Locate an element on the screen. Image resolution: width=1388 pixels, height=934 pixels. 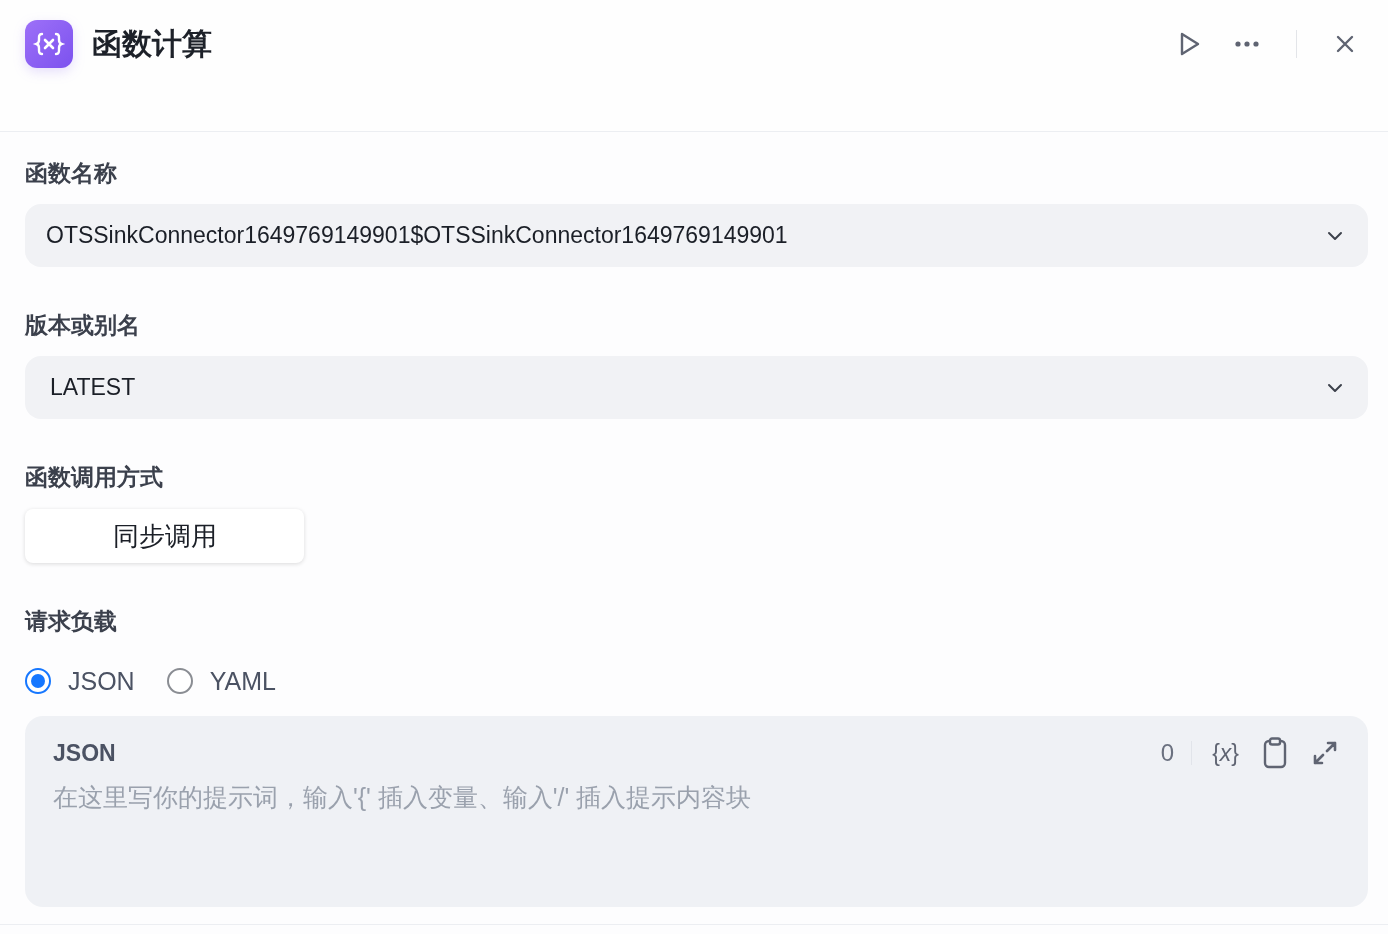
field-label: 函数调用方式 is located at coordinates (94, 477).